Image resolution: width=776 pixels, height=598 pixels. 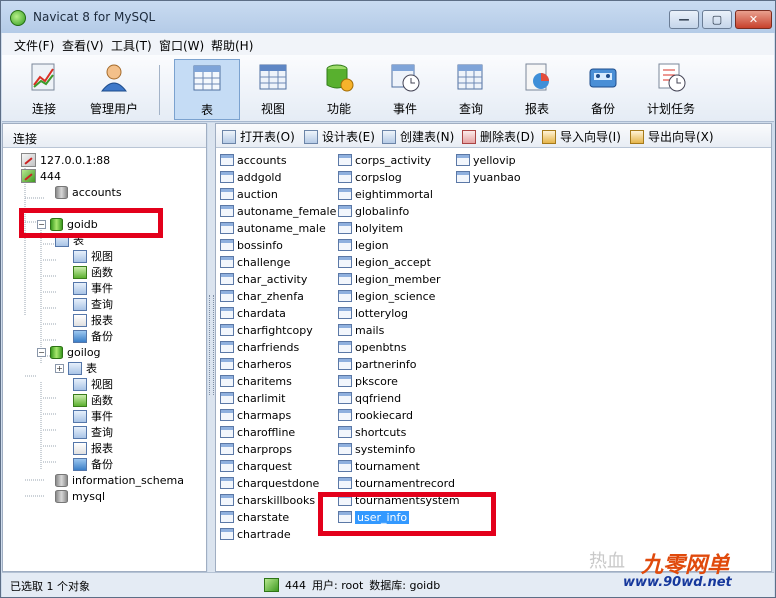 What do you see at coordinates (255, 262) in the screenshot?
I see `table-item: challenge` at bounding box center [255, 262].